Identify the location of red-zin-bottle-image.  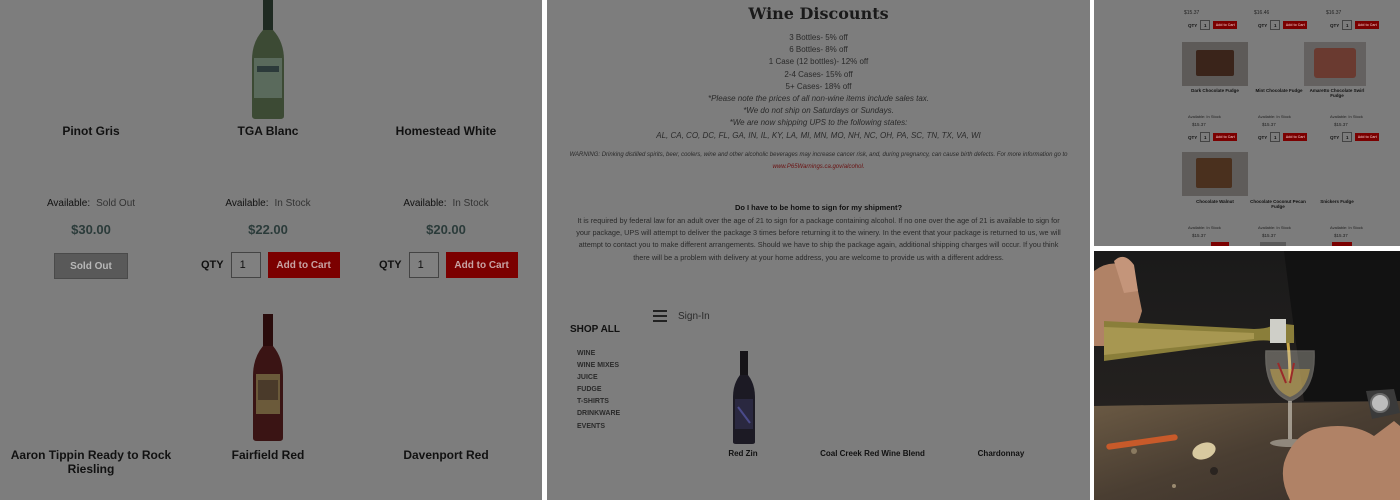
(744, 398).